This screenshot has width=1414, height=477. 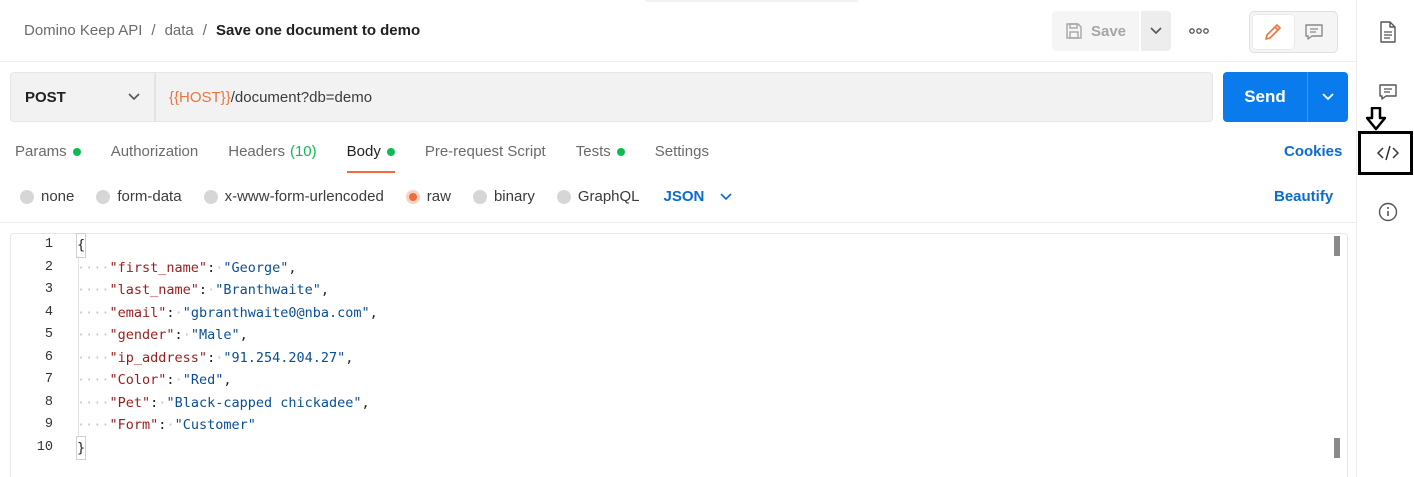 I want to click on save-dropdown-button, so click(x=1156, y=31).